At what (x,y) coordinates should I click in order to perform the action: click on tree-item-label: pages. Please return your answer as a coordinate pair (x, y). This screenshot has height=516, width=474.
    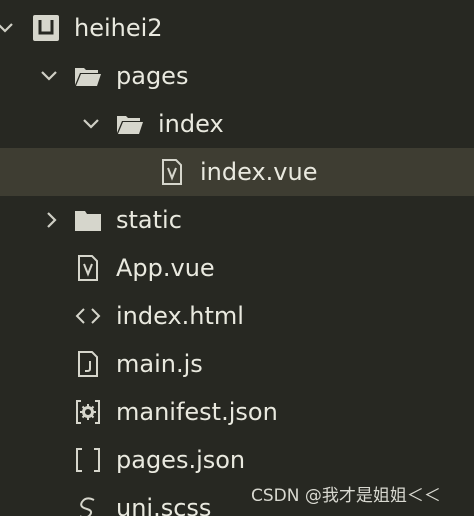
    Looking at the image, I should click on (152, 76).